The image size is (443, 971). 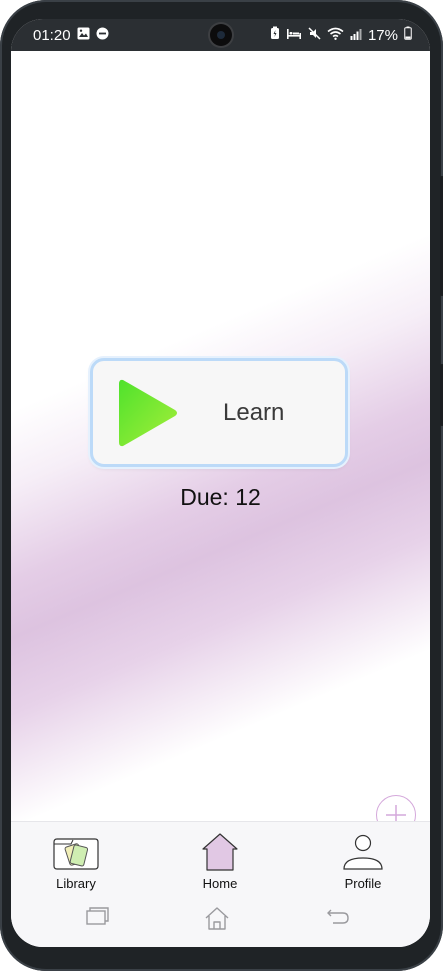 I want to click on sleep-icon, so click(x=294, y=35).